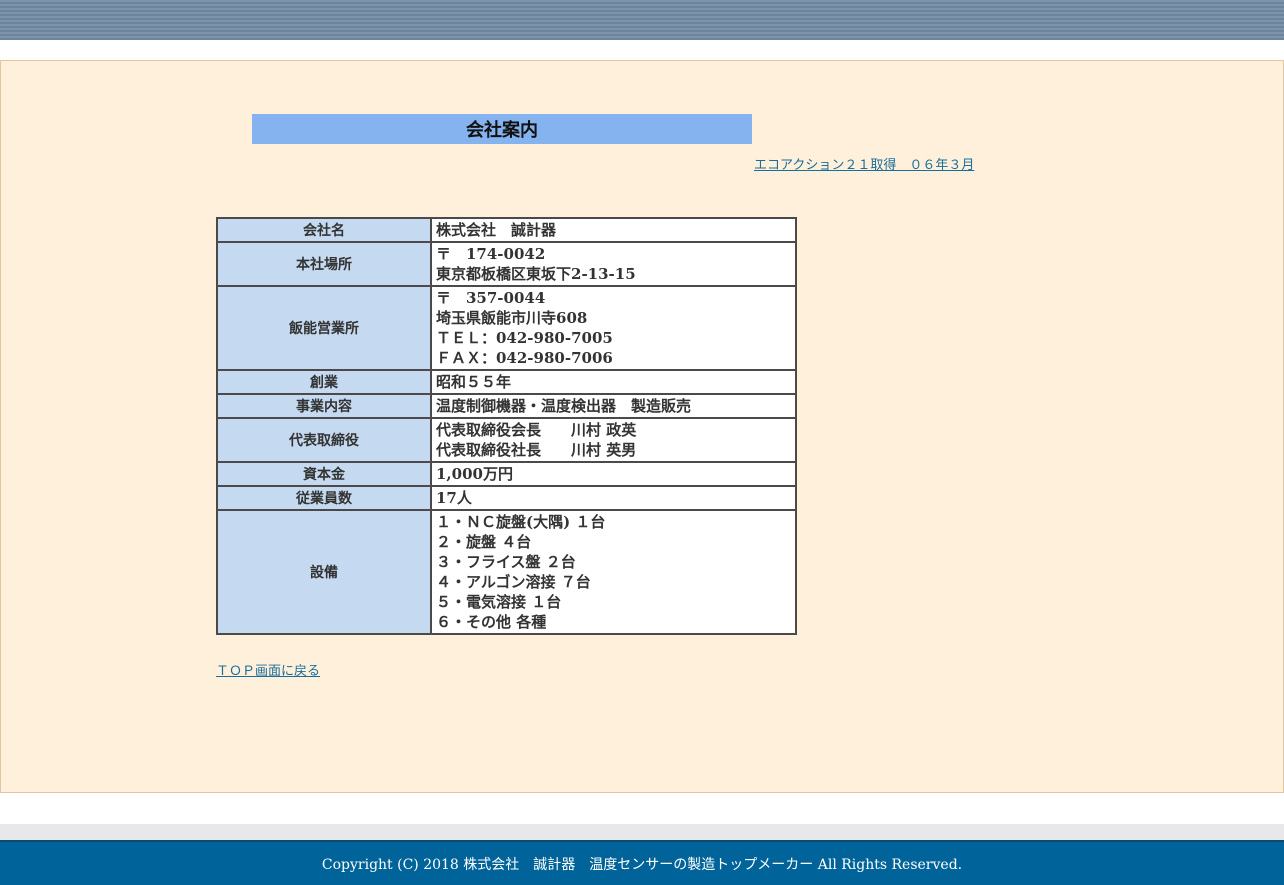 Image resolution: width=1284 pixels, height=885 pixels. I want to click on table-row: 事業内容 温度制御機器・温度検出器 製造販売, so click(506, 406).